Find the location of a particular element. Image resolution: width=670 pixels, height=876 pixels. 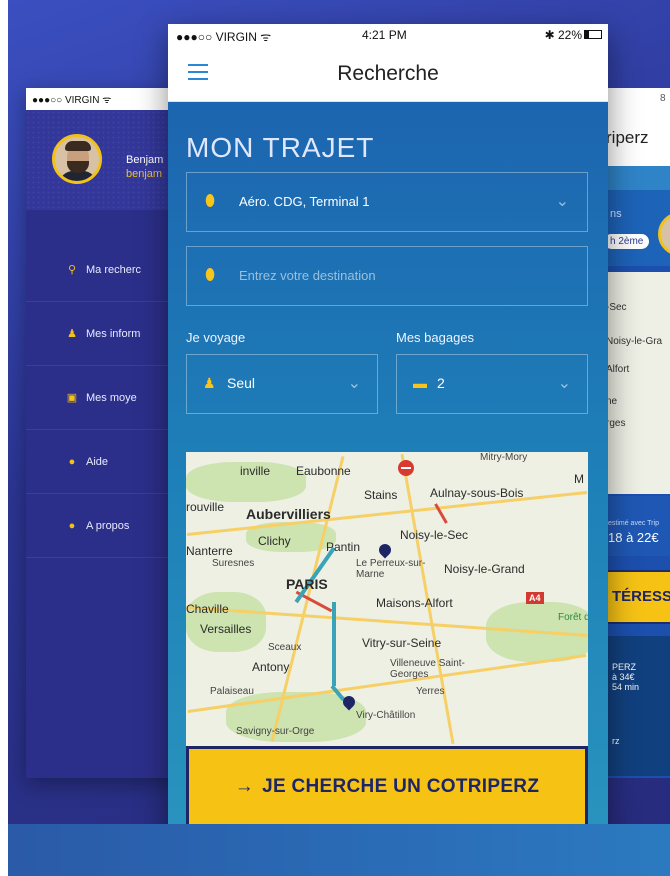

map-label: rges is located at coordinates (616, 423).